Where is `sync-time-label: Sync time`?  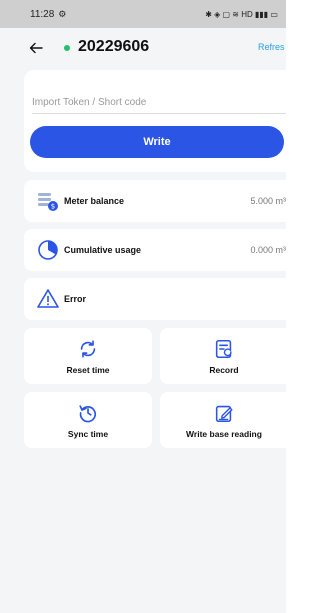
sync-time-label: Sync time is located at coordinates (88, 434).